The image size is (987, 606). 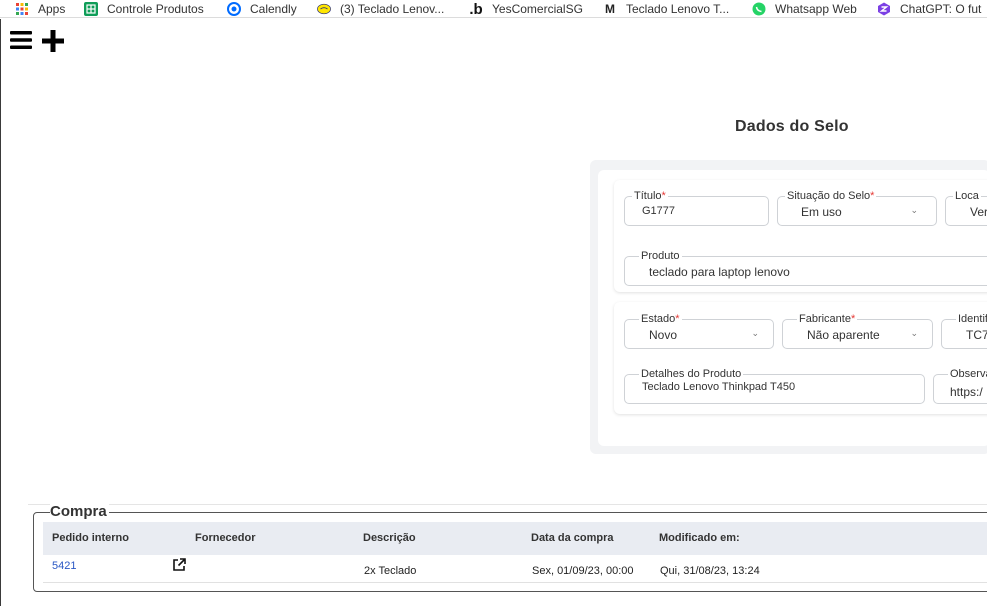 I want to click on window-left-edge, so click(x=0, y=312).